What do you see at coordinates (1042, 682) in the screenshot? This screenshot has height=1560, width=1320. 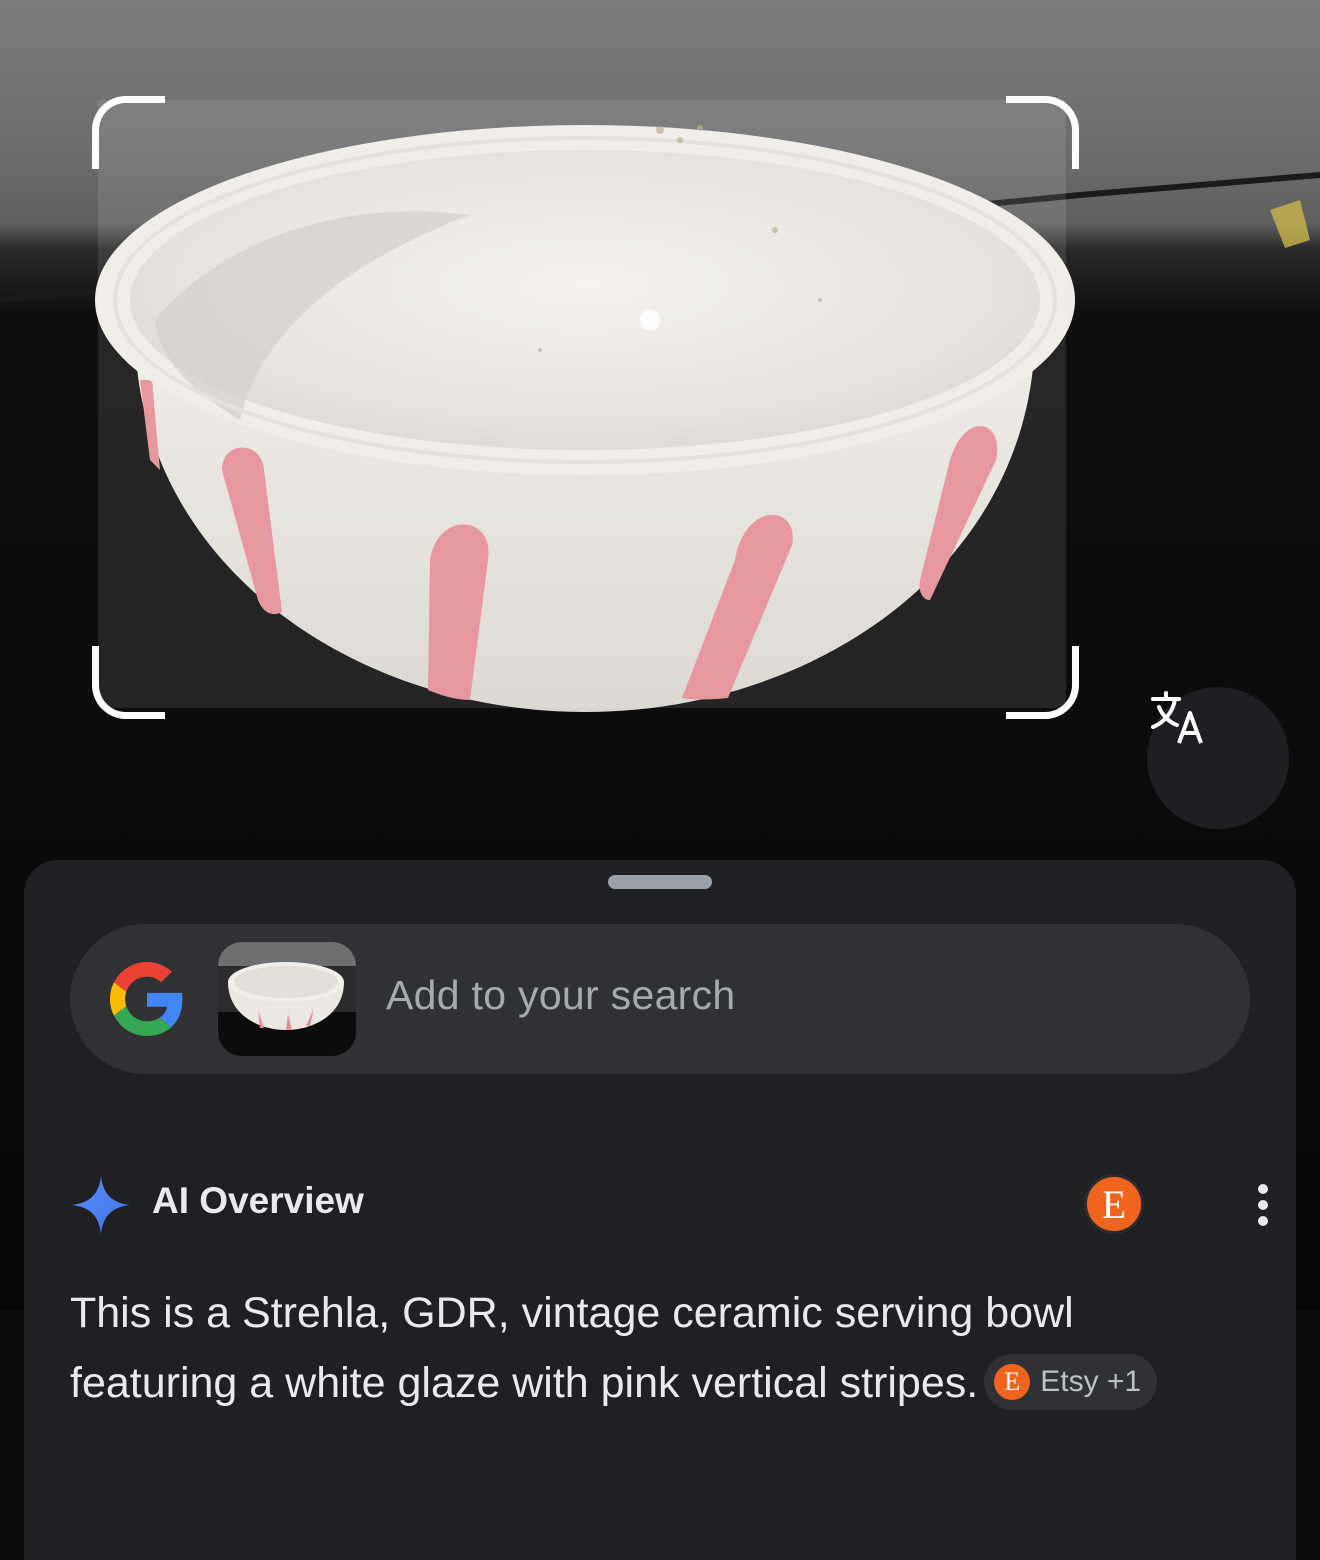 I see `crop-handle-bottom-right` at bounding box center [1042, 682].